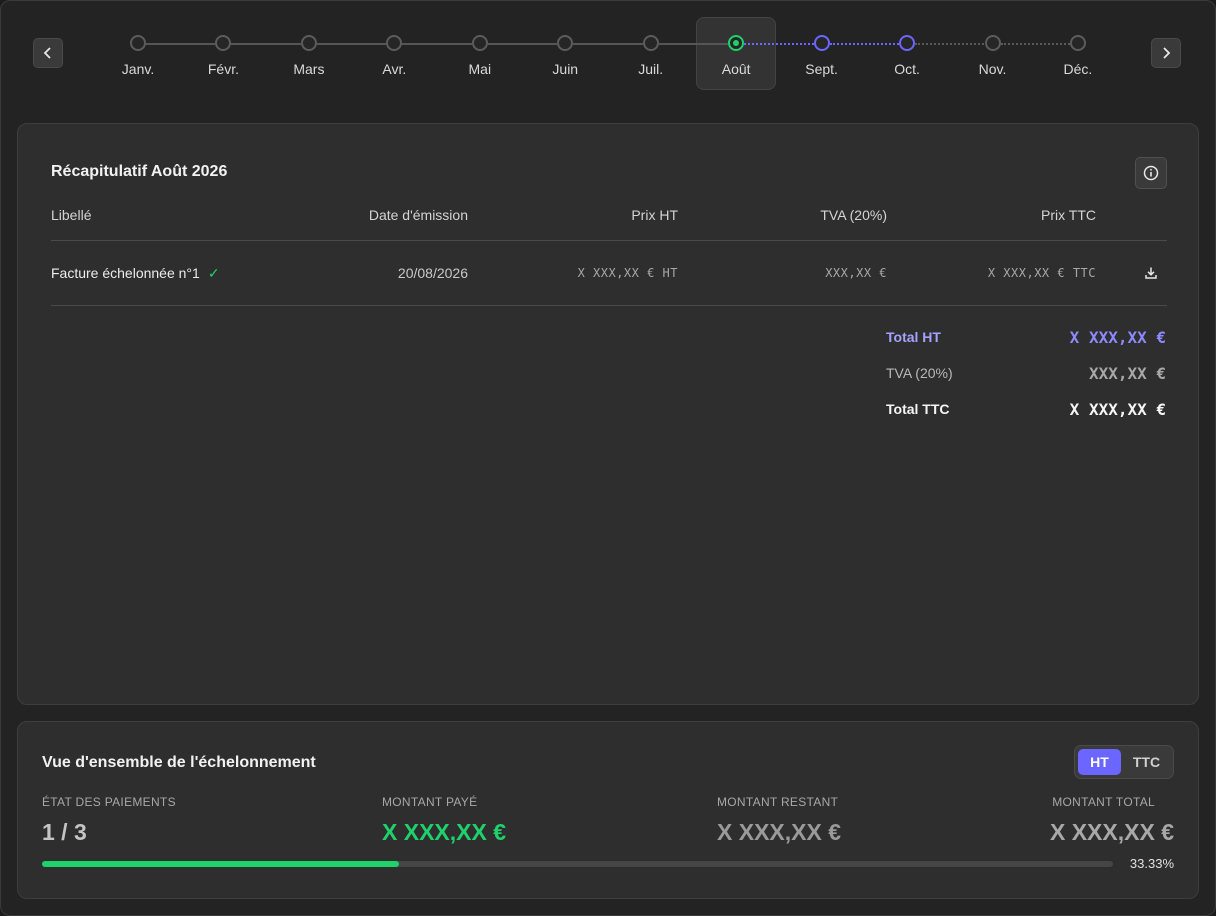 The width and height of the screenshot is (1216, 916). I want to click on invoice-date: 20/08/2026, so click(432, 273).